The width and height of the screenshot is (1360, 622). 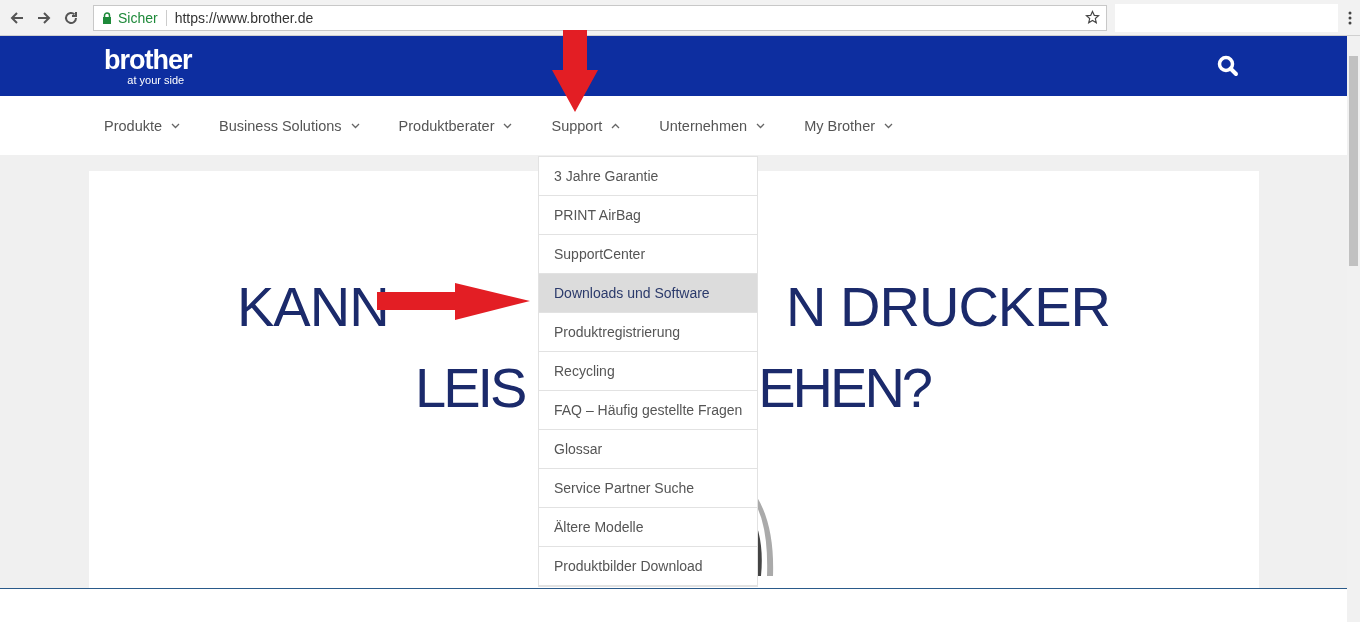 What do you see at coordinates (1350, 17) in the screenshot?
I see `menu-icon` at bounding box center [1350, 17].